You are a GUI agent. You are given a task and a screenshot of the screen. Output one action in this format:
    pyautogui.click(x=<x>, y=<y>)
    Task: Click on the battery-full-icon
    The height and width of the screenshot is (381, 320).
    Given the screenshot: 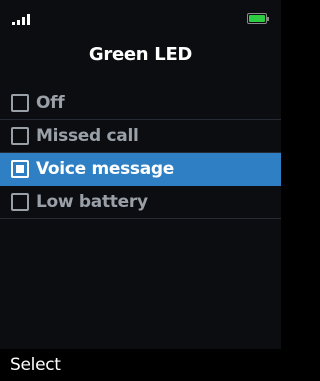 What is the action you would take?
    pyautogui.click(x=258, y=18)
    